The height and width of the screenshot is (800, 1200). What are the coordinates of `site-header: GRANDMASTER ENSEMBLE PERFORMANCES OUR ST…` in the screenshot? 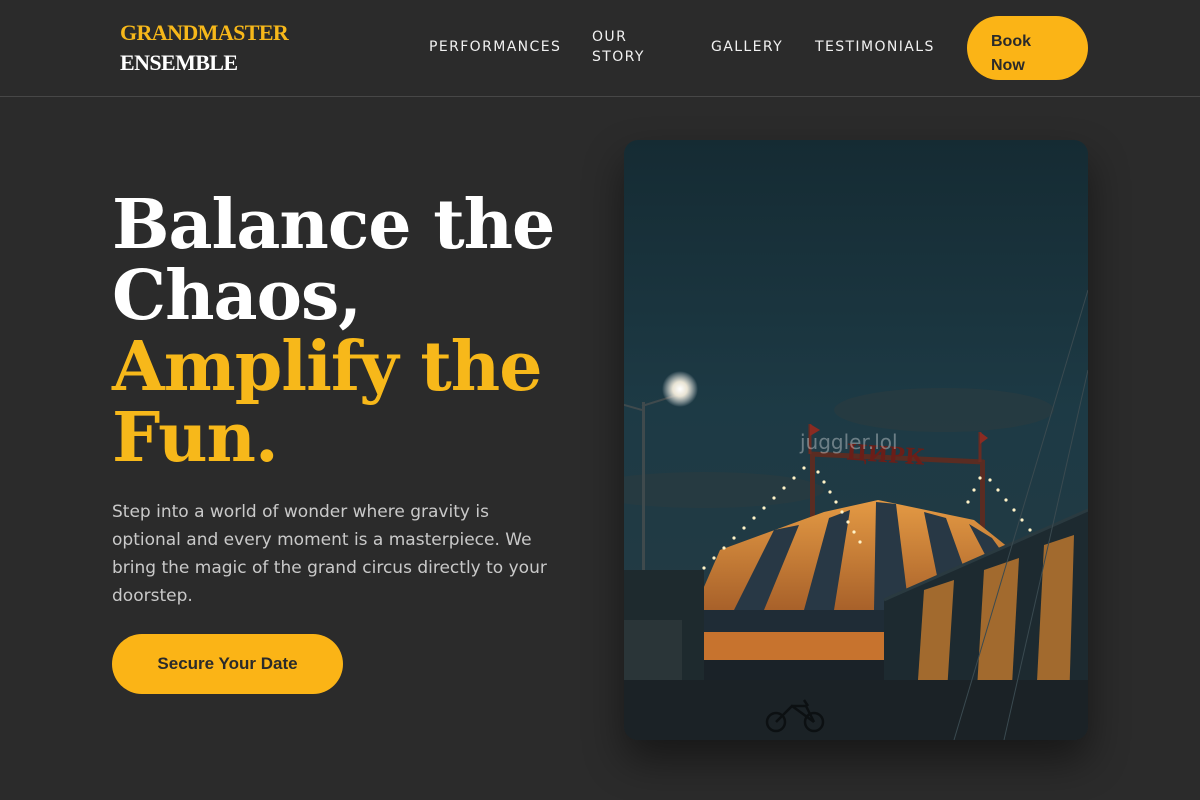 It's located at (600, 48).